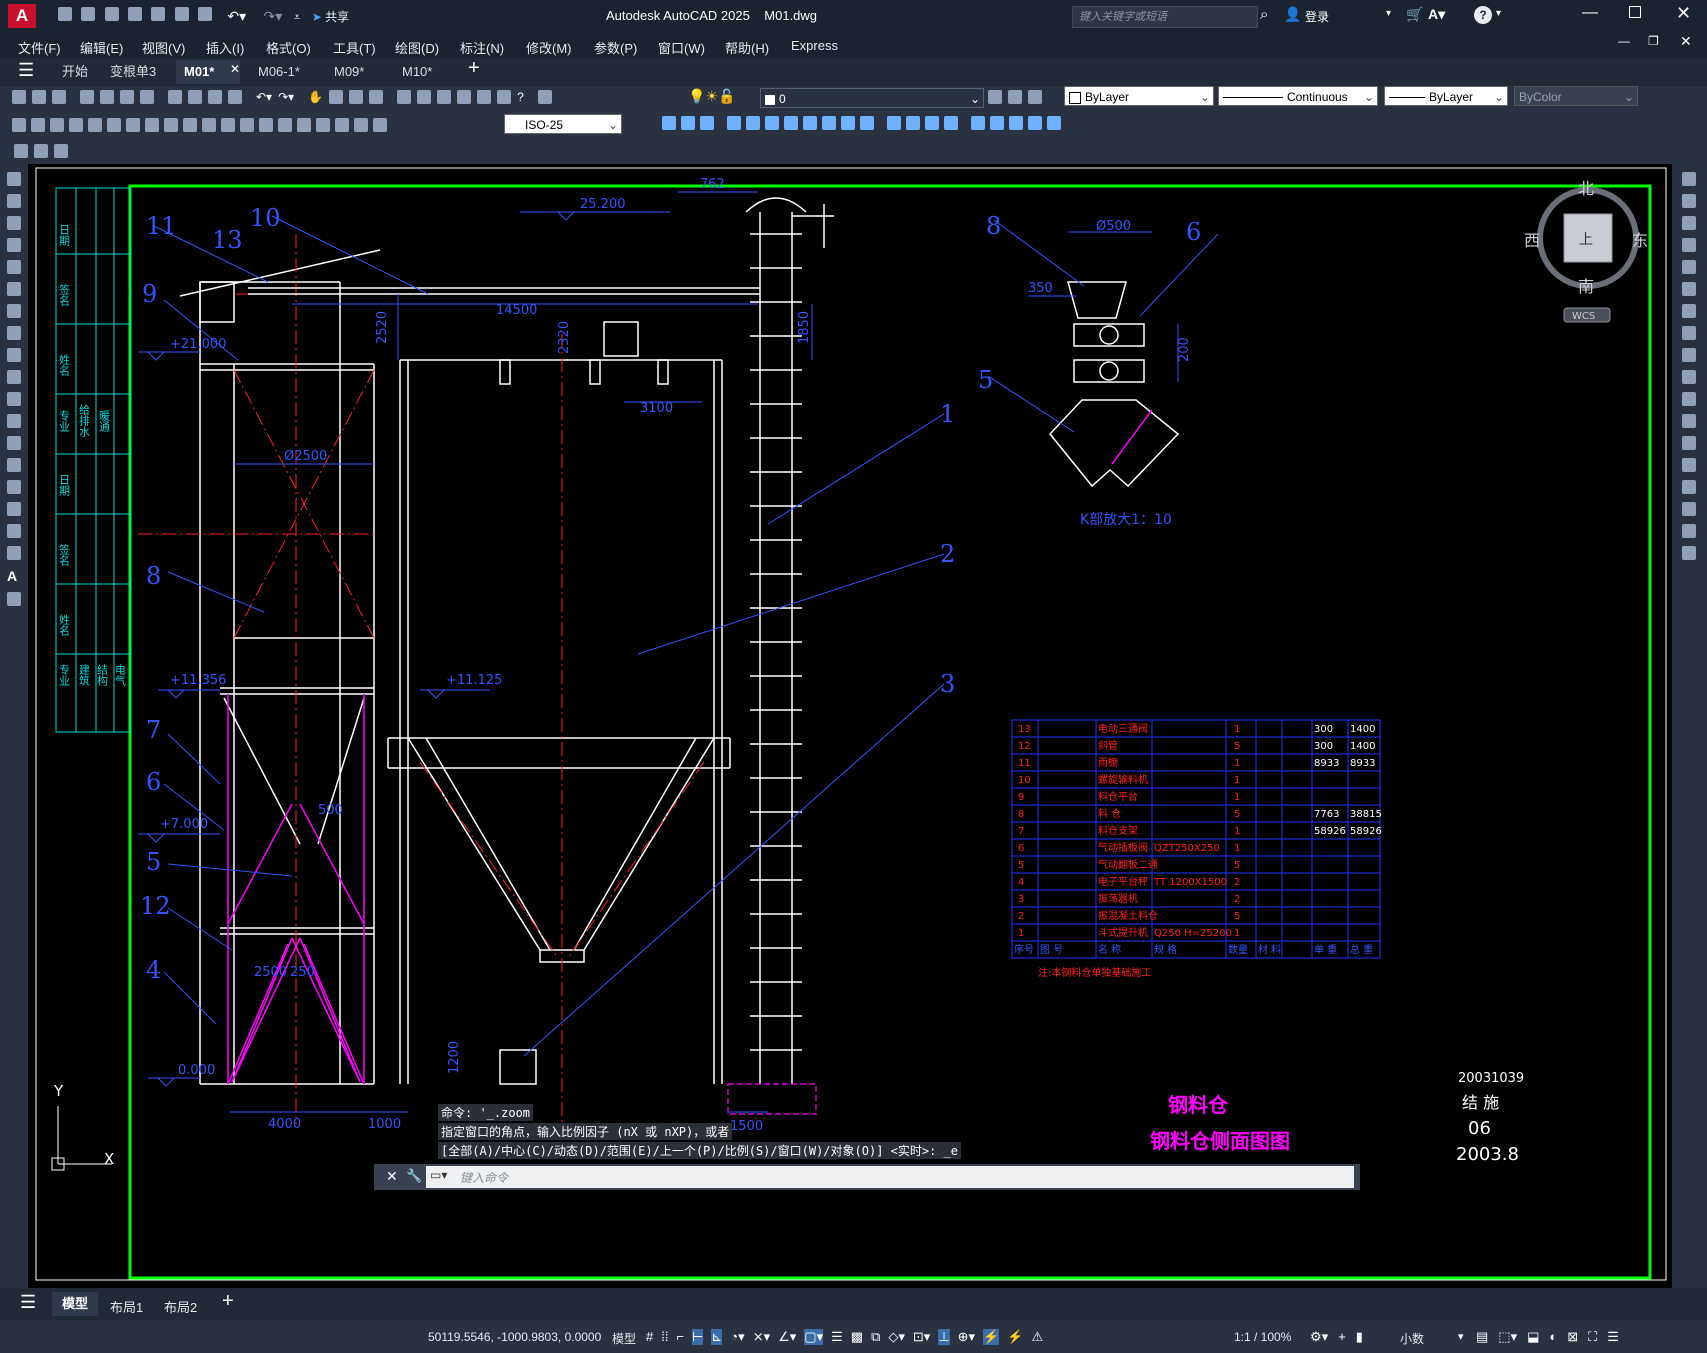  What do you see at coordinates (1683, 13) in the screenshot?
I see `close-icon: ✕` at bounding box center [1683, 13].